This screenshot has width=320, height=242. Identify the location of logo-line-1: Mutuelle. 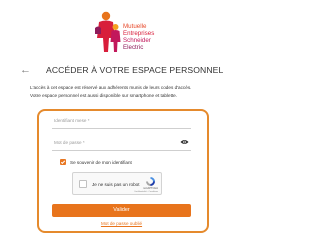
(135, 26).